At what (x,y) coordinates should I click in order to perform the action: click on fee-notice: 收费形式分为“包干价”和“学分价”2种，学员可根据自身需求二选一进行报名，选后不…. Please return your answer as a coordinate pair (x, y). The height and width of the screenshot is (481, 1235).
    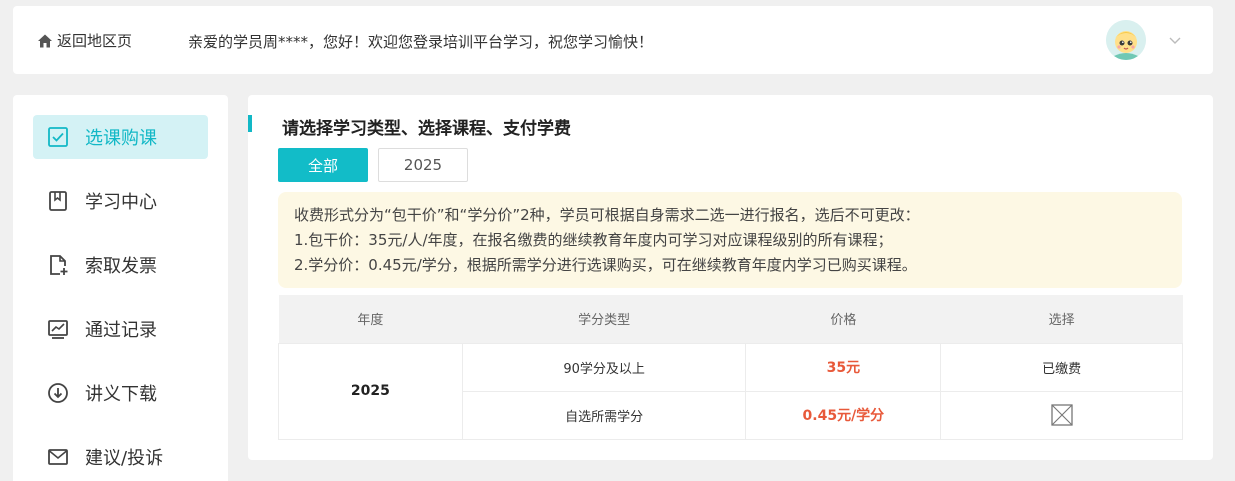
    Looking at the image, I should click on (730, 240).